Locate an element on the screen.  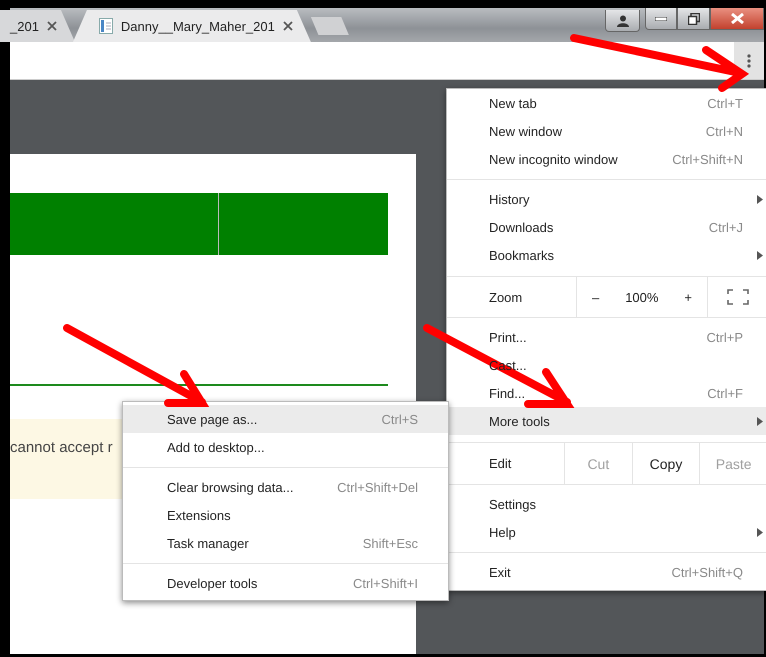
zoom-in-button: + is located at coordinates (688, 297).